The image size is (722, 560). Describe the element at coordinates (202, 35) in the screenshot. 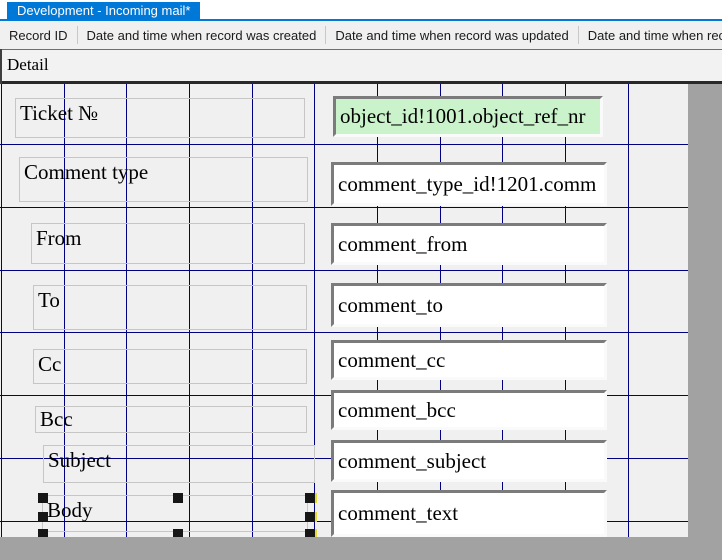

I see `fields-bar-item-created: Date and time when record was created` at that location.